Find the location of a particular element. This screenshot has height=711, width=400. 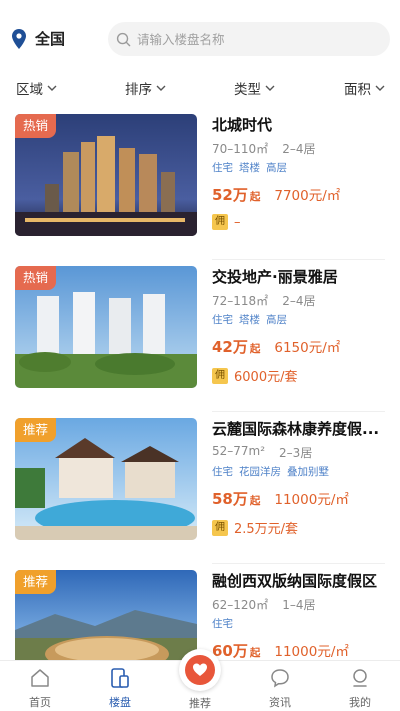

top-bar: 全国 is located at coordinates (200, 33).